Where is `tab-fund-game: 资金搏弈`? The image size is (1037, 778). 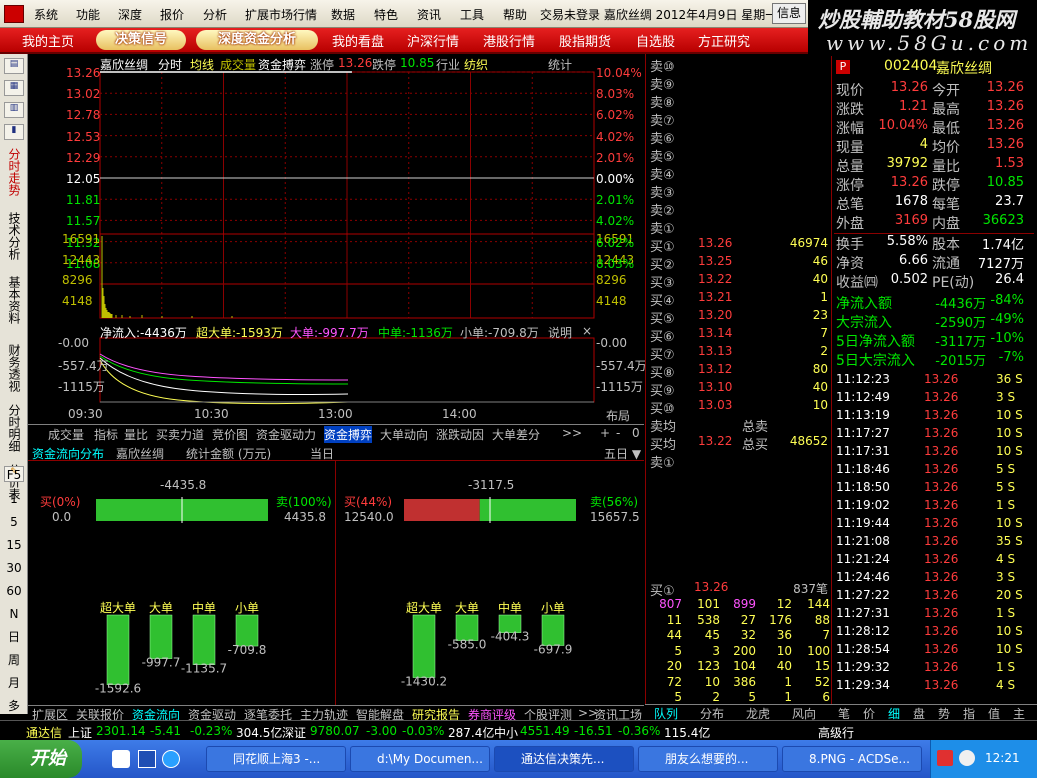 tab-fund-game: 资金搏弈 is located at coordinates (348, 434).